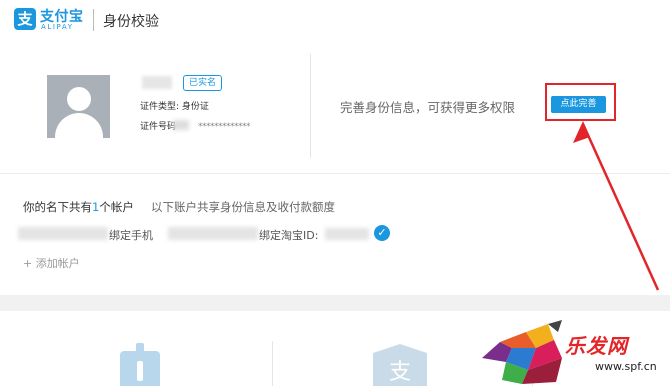  What do you see at coordinates (25, 19) in the screenshot?
I see `alipay-logo-icon: 支` at bounding box center [25, 19].